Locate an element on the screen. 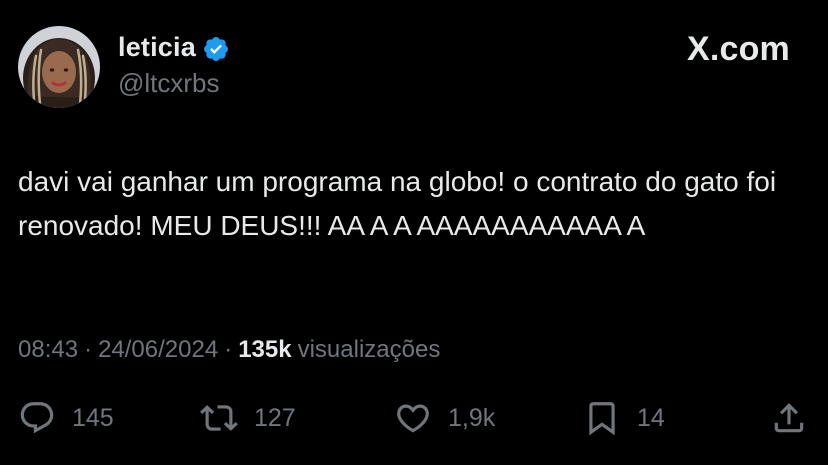 The width and height of the screenshot is (828, 465). bookmark-button: 14 is located at coordinates (624, 418).